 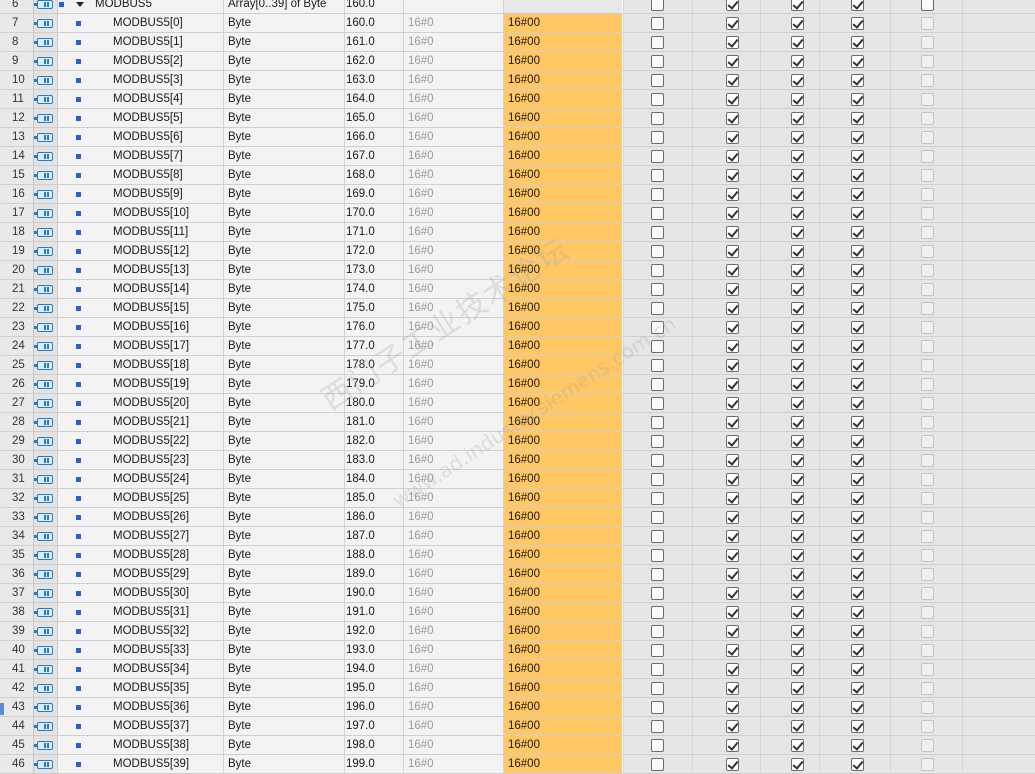 What do you see at coordinates (157, 232) in the screenshot?
I see `name-cell: MODBUS5[11]` at bounding box center [157, 232].